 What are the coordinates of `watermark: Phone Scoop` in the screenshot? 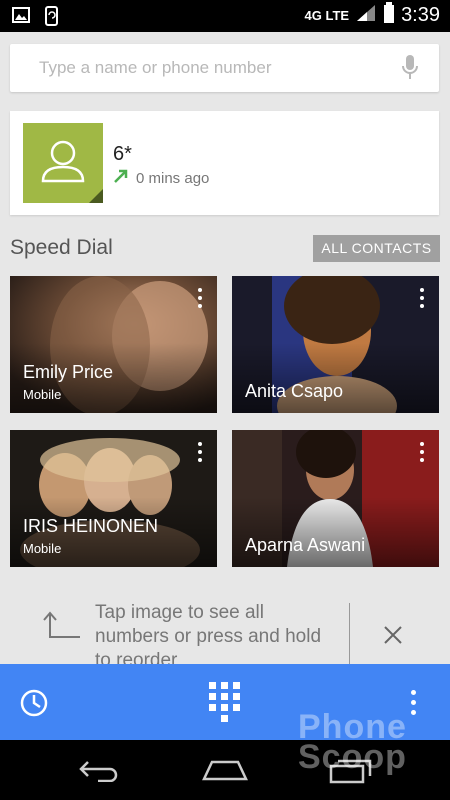 It's located at (352, 742).